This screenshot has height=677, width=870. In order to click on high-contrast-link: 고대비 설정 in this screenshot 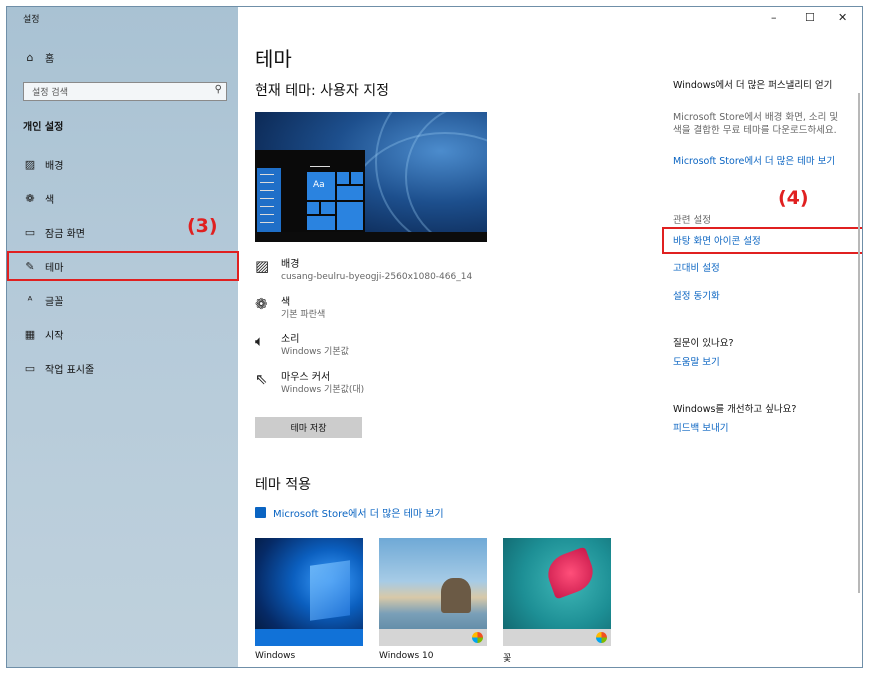, I will do `click(760, 268)`.